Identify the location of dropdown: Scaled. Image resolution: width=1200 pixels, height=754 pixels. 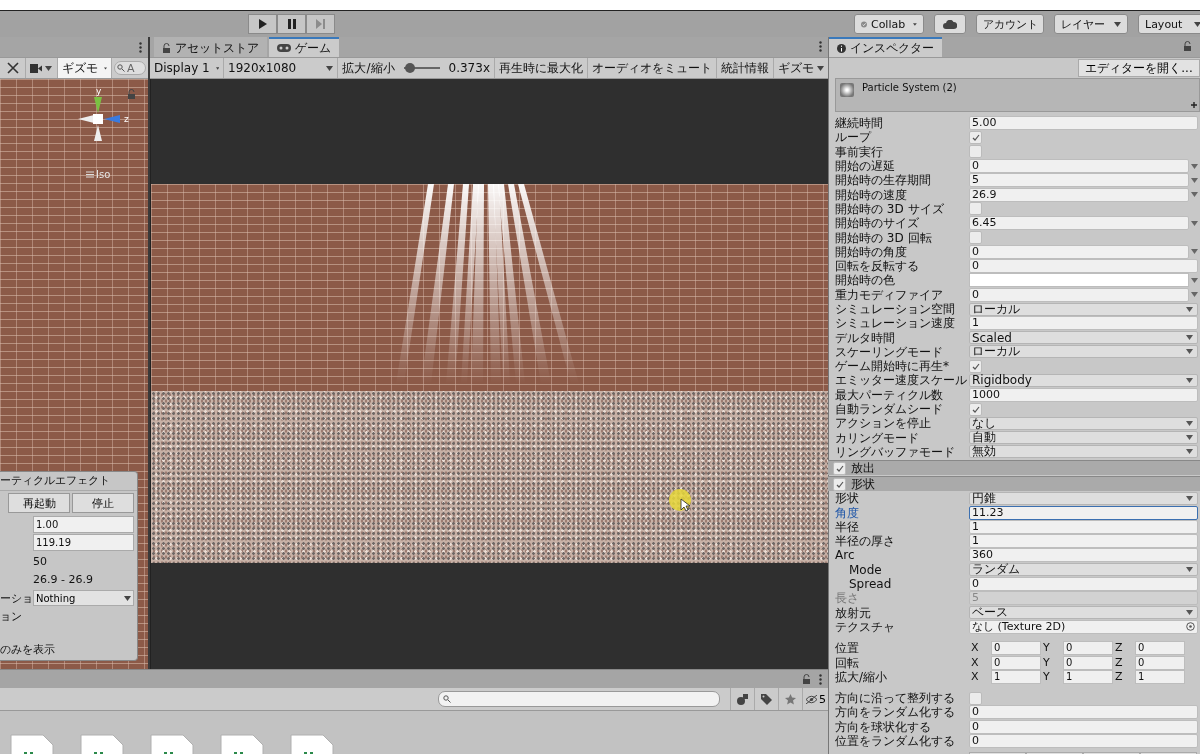
(1083, 338).